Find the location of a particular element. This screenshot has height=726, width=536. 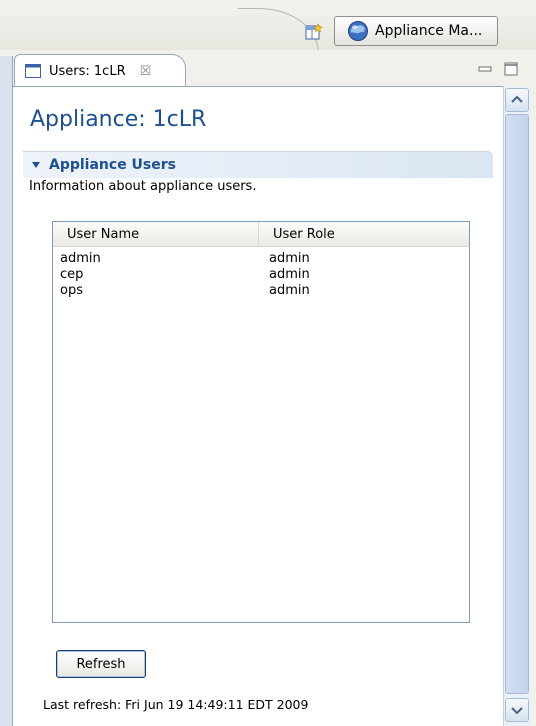

maximize-icon is located at coordinates (511, 69).